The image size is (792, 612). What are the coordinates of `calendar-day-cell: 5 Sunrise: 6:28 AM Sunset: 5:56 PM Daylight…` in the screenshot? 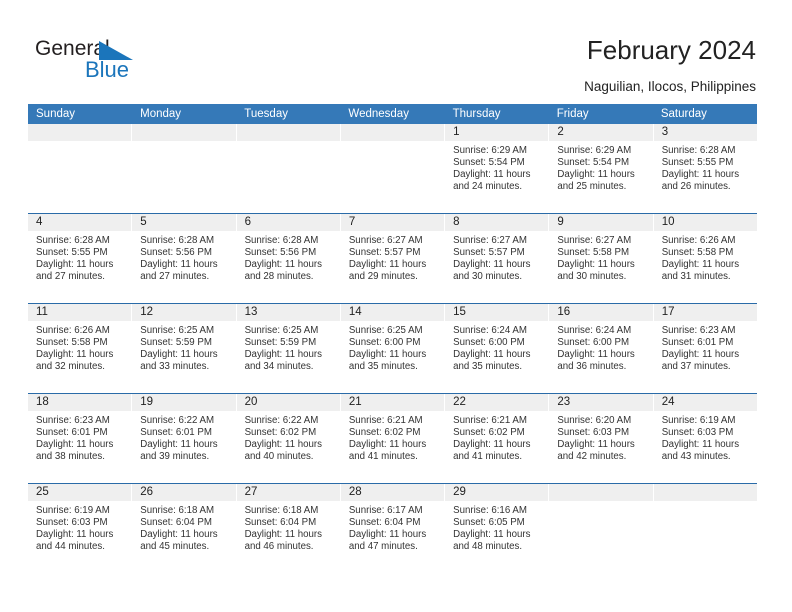 It's located at (184, 258).